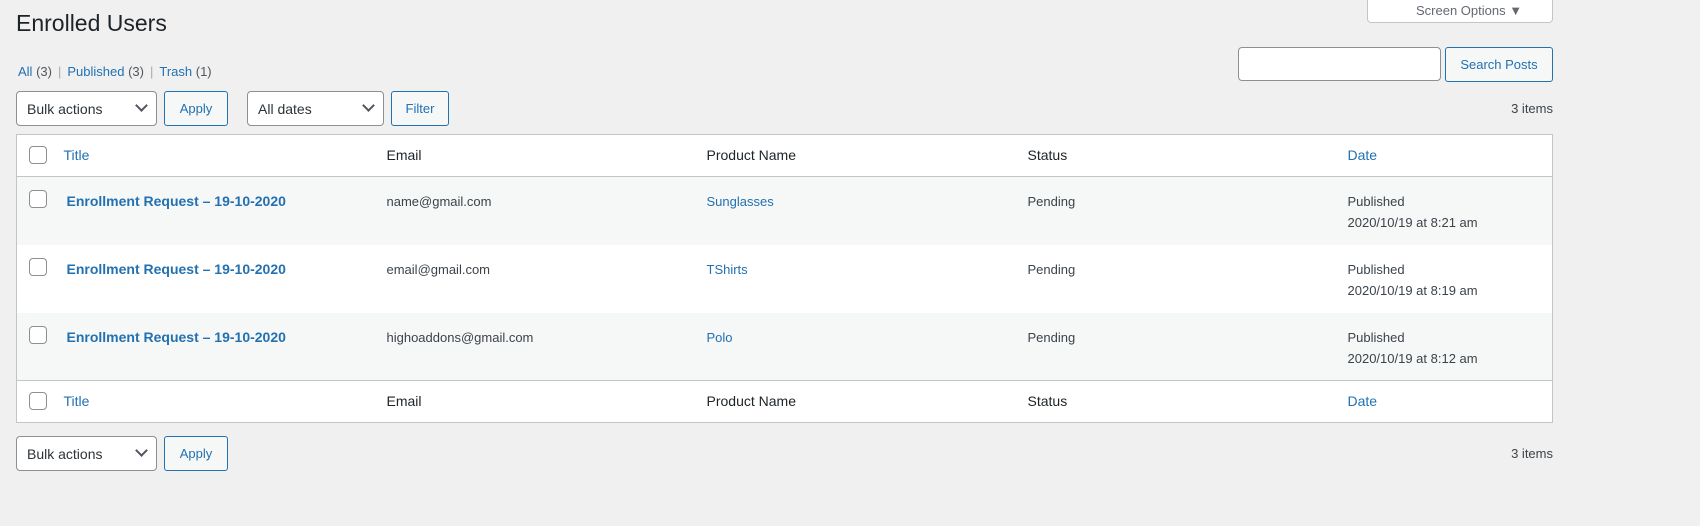 This screenshot has height=526, width=1700. I want to click on search-input, so click(1339, 64).